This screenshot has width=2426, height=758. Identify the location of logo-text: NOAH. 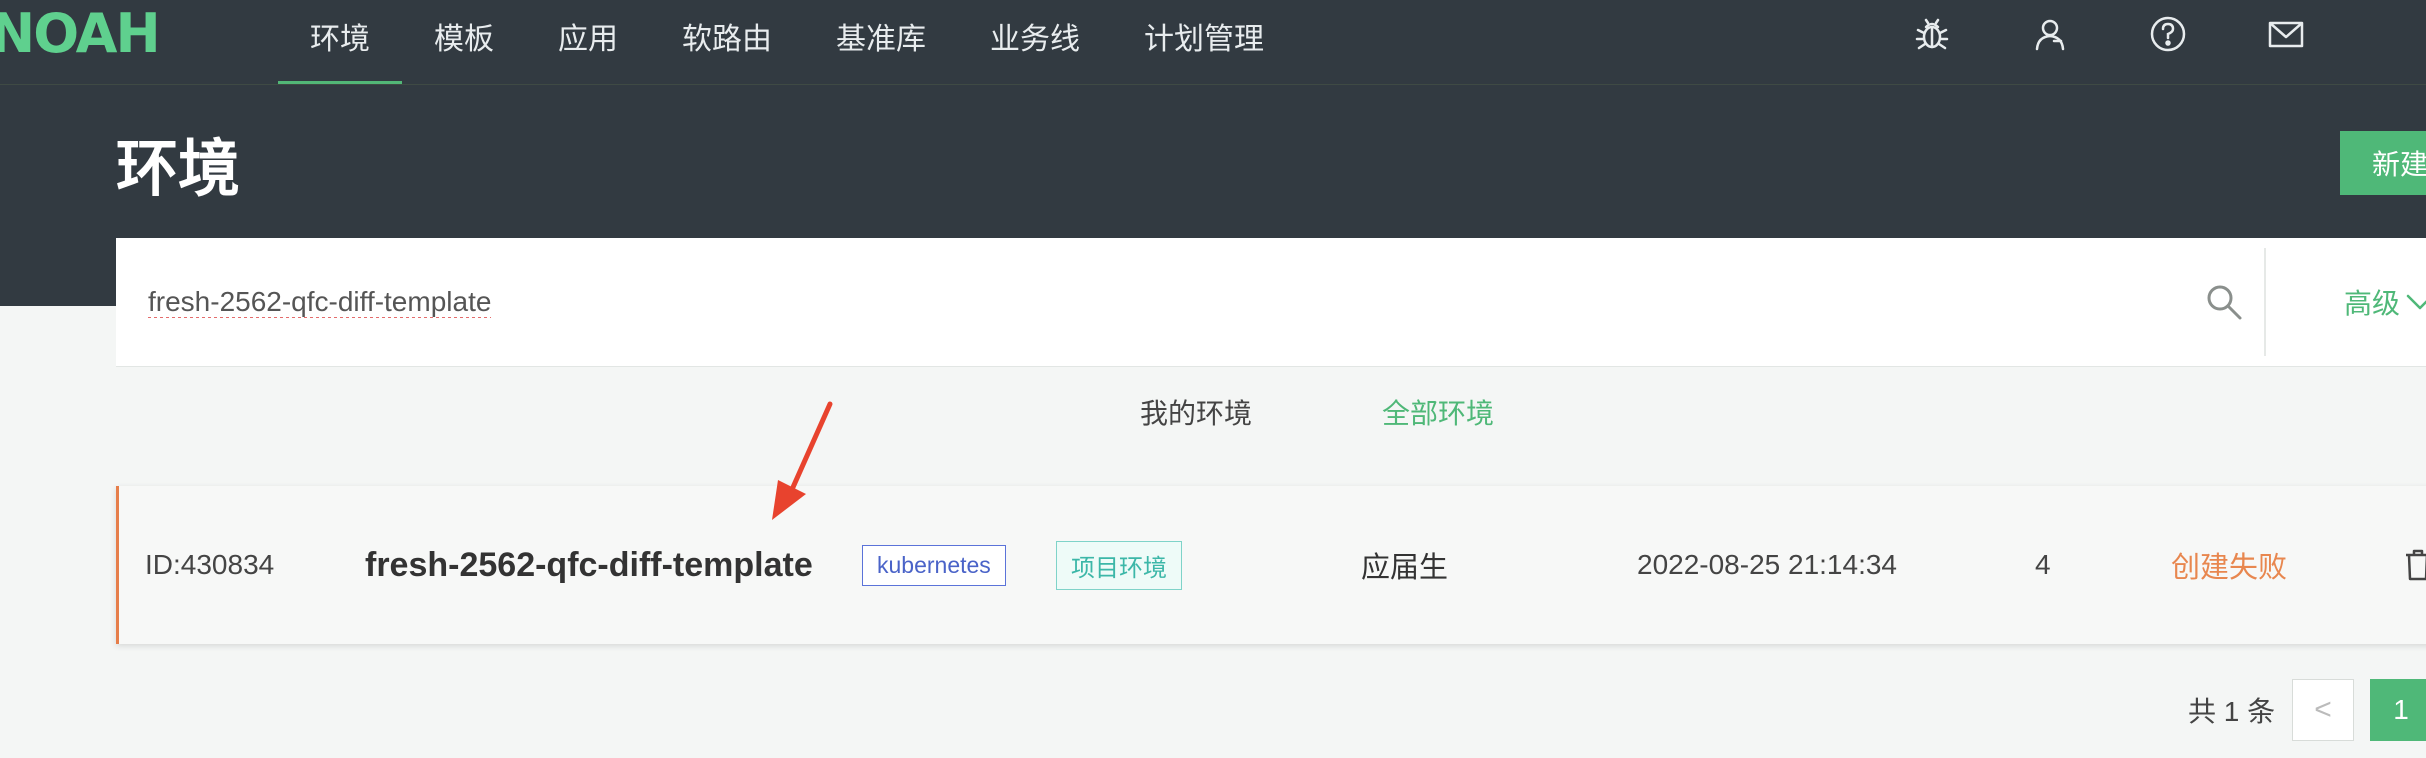
(80, 33).